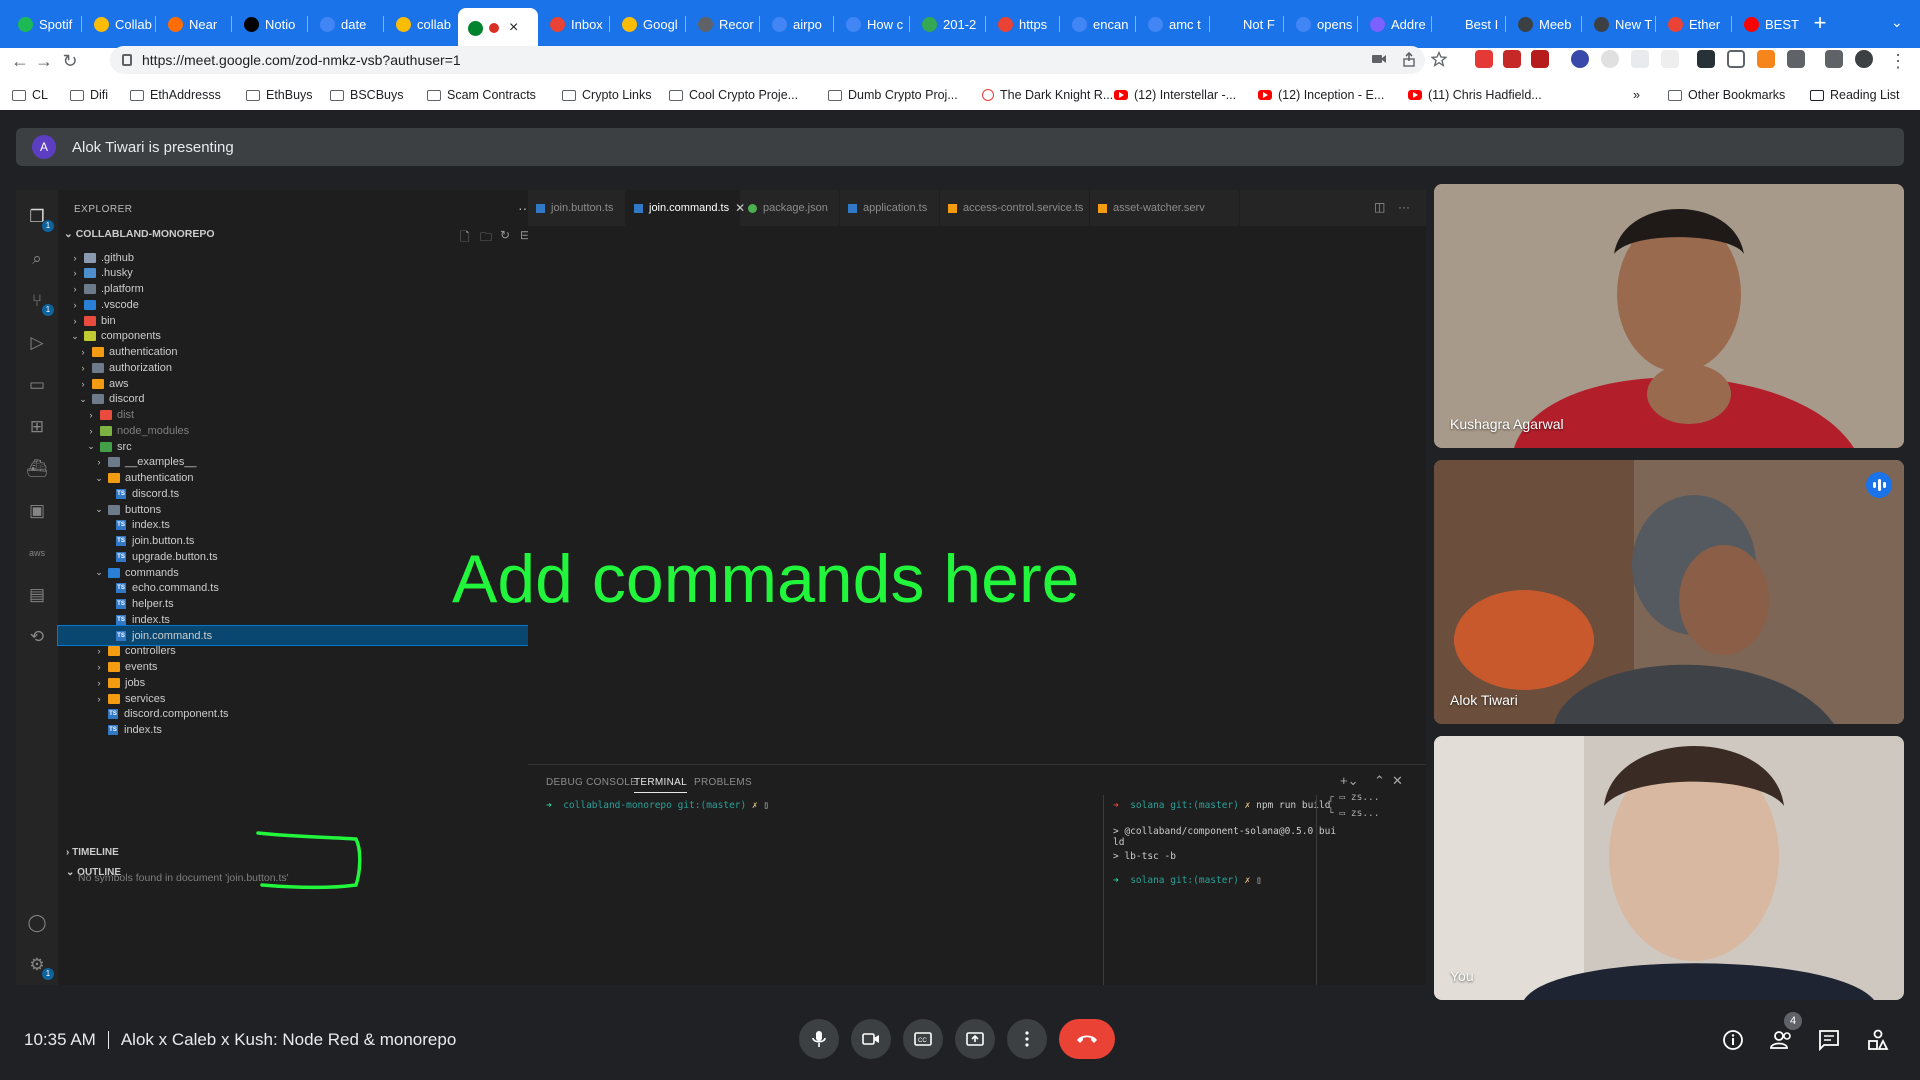 This screenshot has width=1920, height=1080. I want to click on browser-tab: airpo, so click(797, 24).